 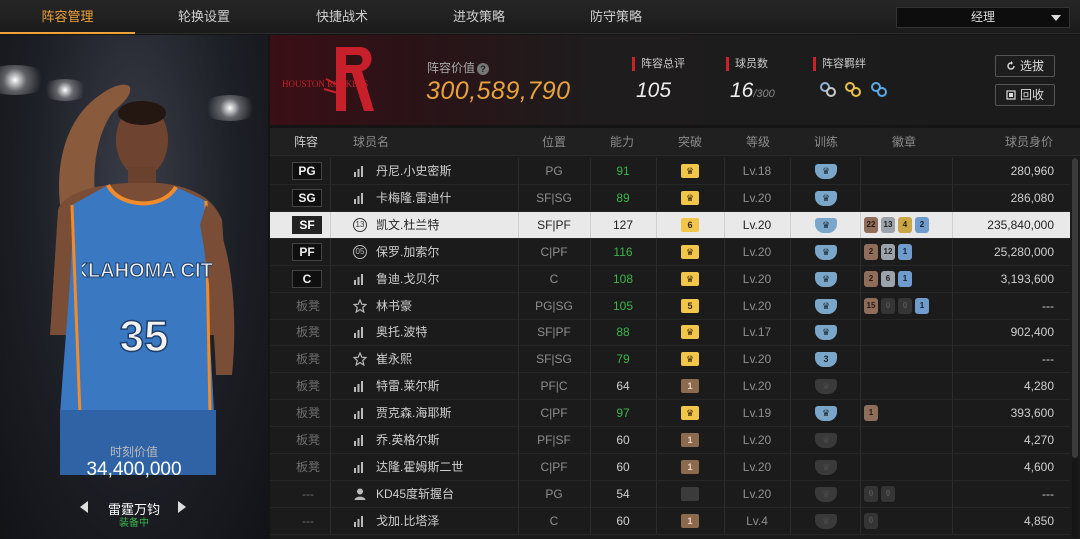 I want to click on table-row: C 鲁迪.戈贝尔 C 108 ♛ Lv.20 ♛ 2 6 1 3,193,600, so click(x=670, y=279).